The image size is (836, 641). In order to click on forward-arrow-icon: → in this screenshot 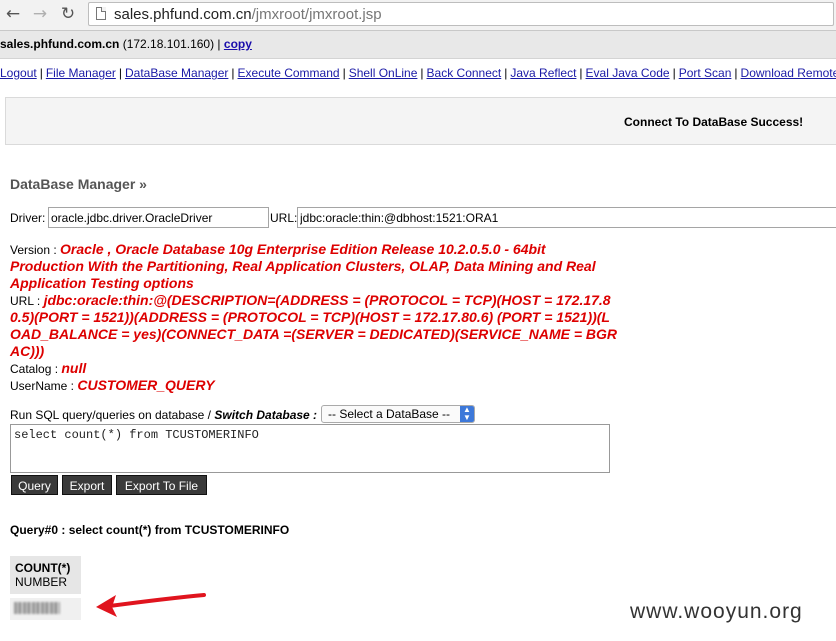, I will do `click(40, 14)`.